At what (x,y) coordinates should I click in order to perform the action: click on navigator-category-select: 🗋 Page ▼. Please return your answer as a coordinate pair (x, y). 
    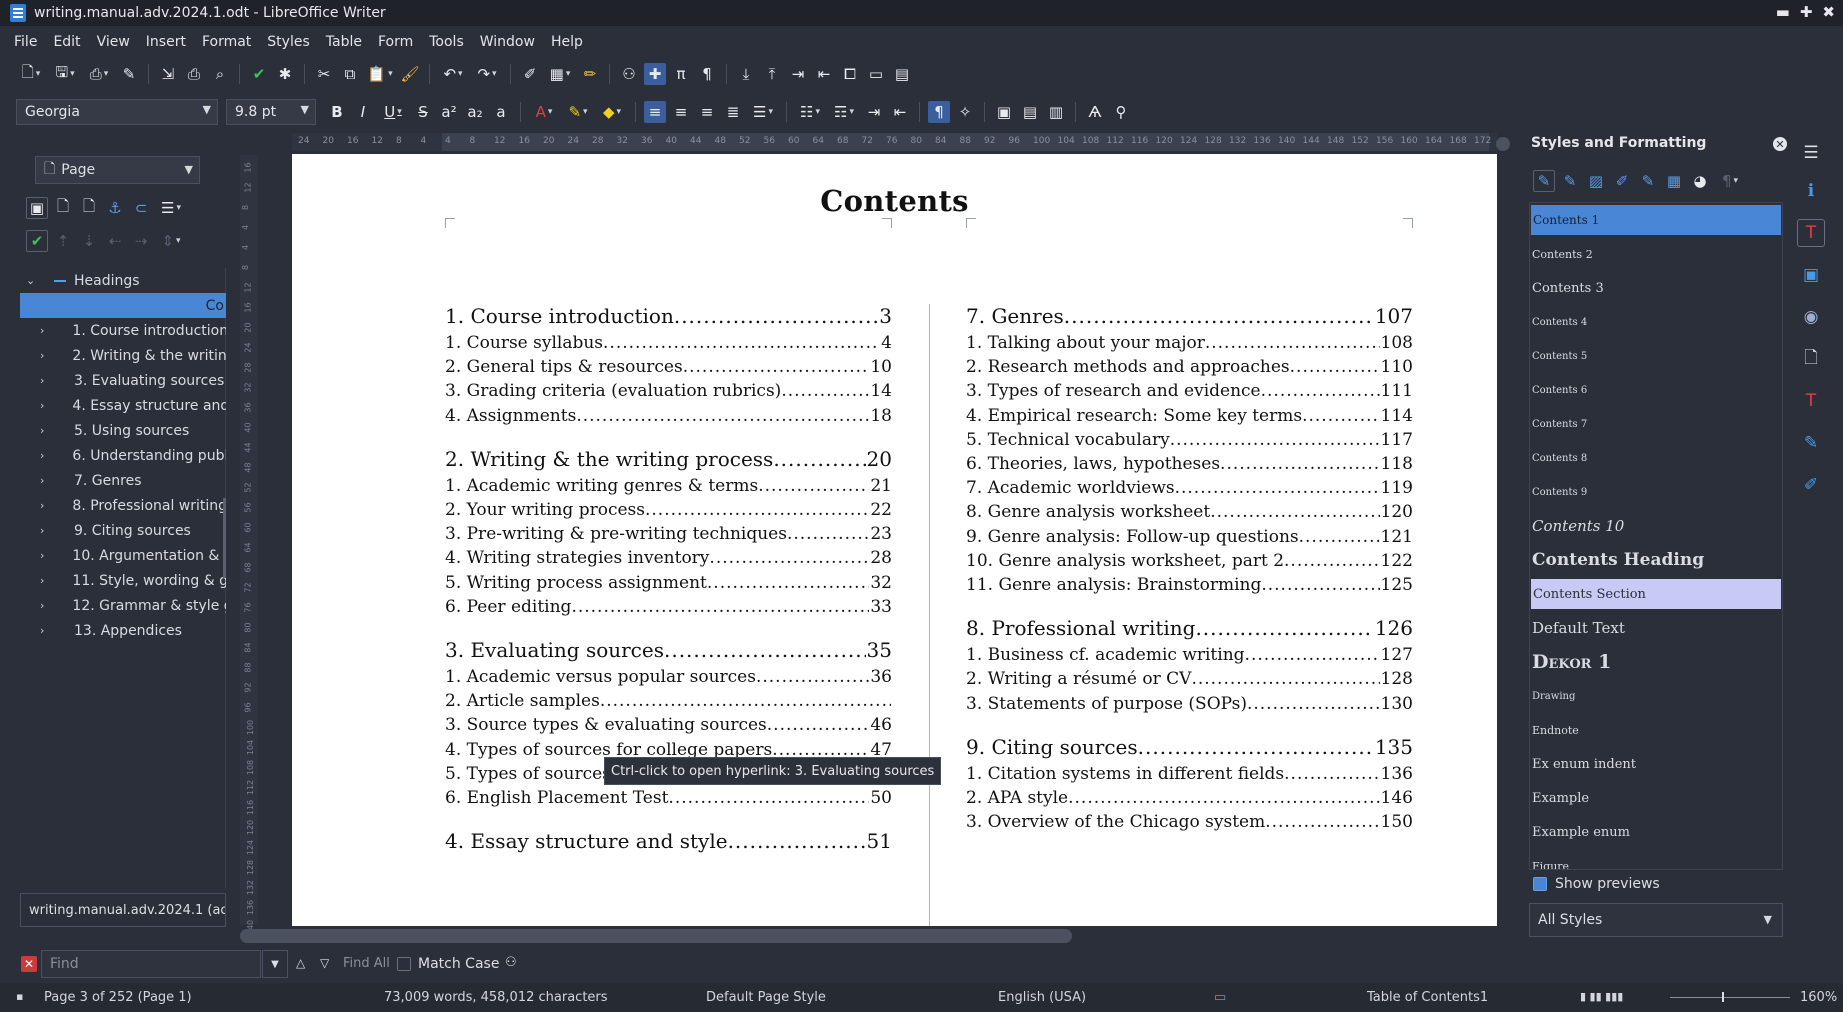
    Looking at the image, I should click on (117, 170).